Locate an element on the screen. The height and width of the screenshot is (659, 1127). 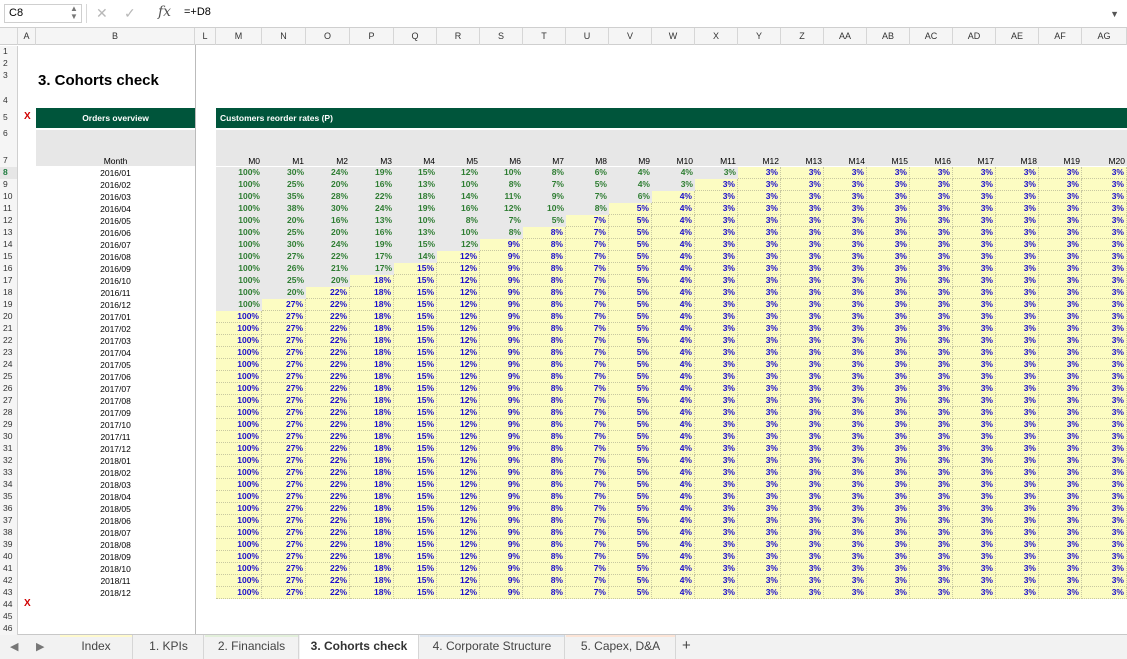
column-header-aa: AA is located at coordinates (845, 36).